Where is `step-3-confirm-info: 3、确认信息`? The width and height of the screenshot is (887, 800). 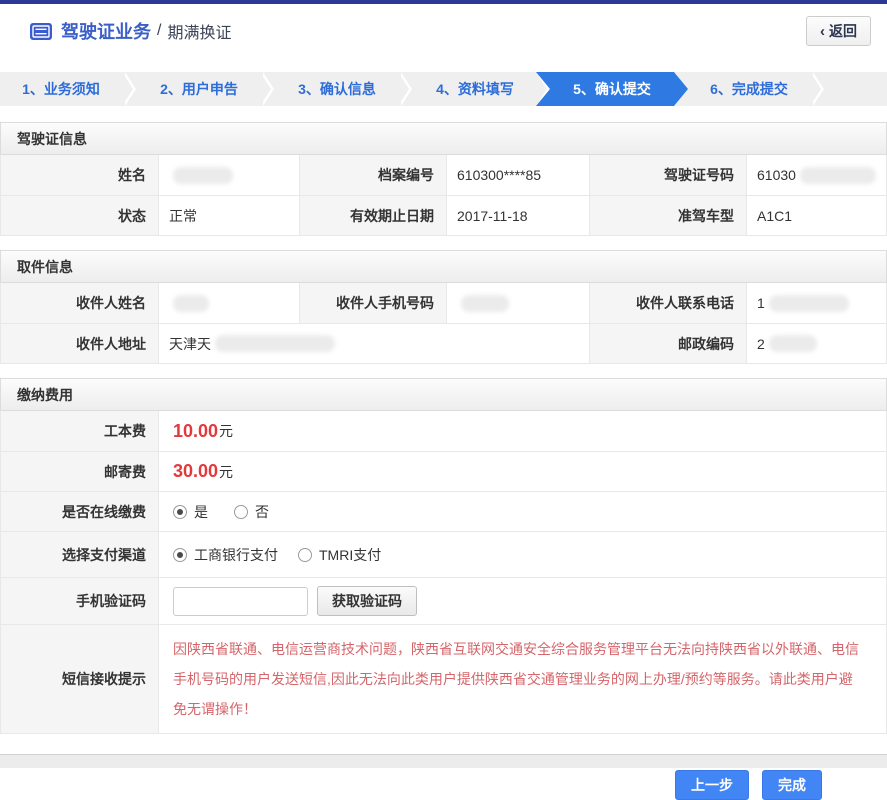
step-3-confirm-info: 3、确认信息 is located at coordinates (337, 89).